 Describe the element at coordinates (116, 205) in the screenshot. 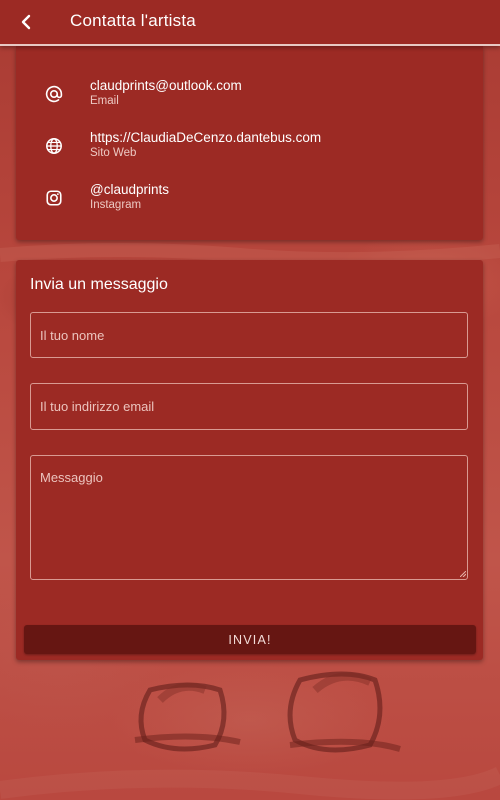

I see `instagram-label: Instagram` at that location.